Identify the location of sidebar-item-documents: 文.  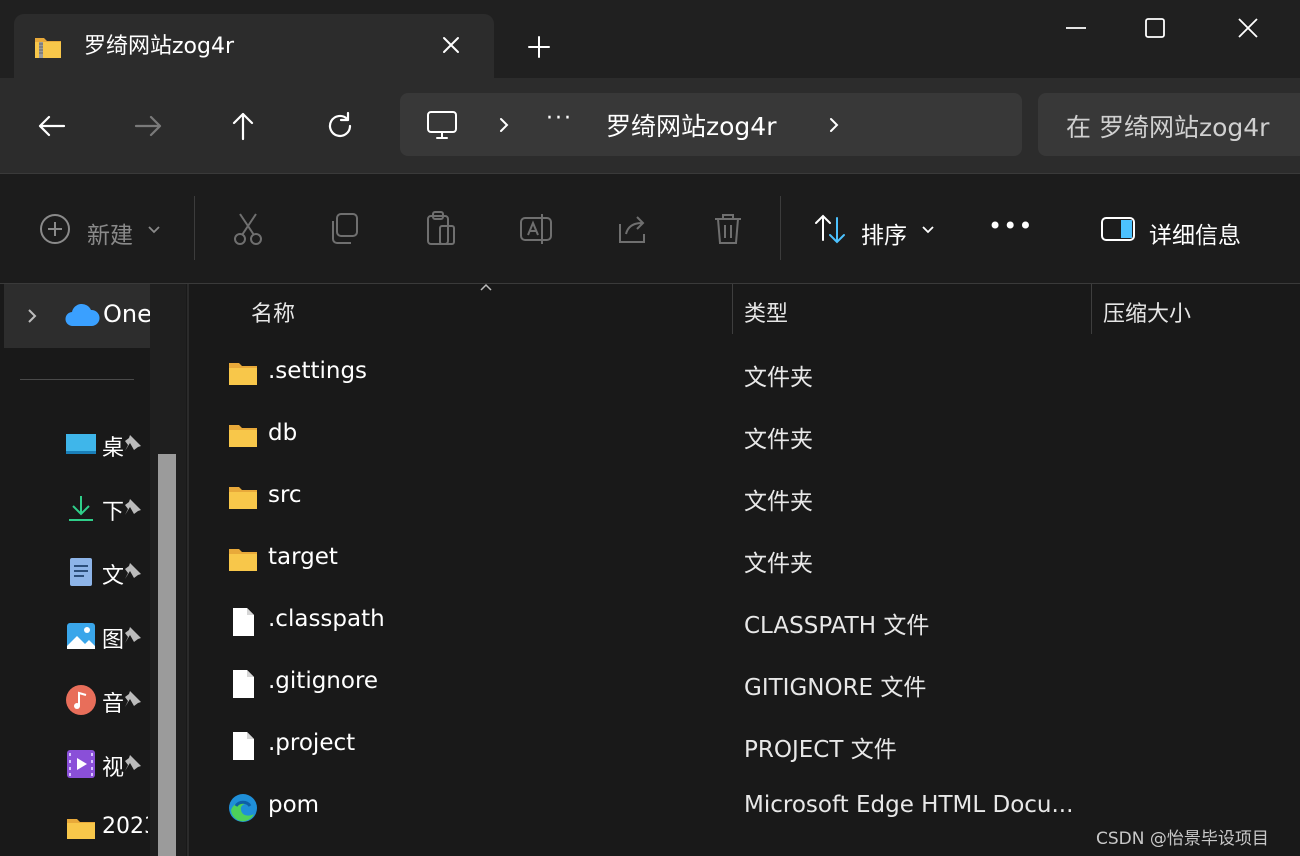
(75, 572).